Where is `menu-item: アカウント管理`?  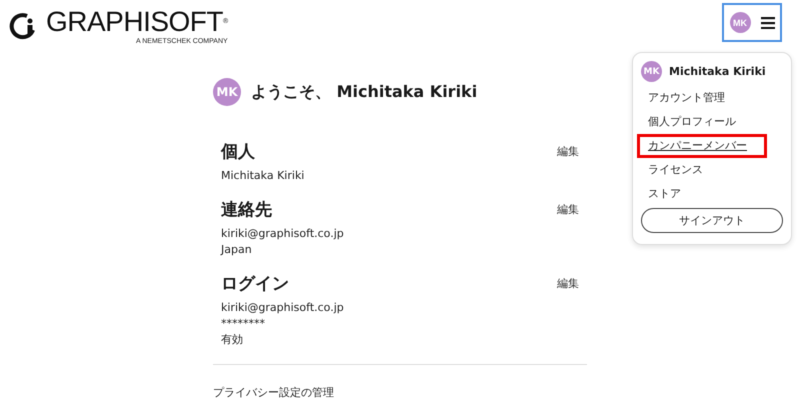 menu-item: アカウント管理 is located at coordinates (712, 98).